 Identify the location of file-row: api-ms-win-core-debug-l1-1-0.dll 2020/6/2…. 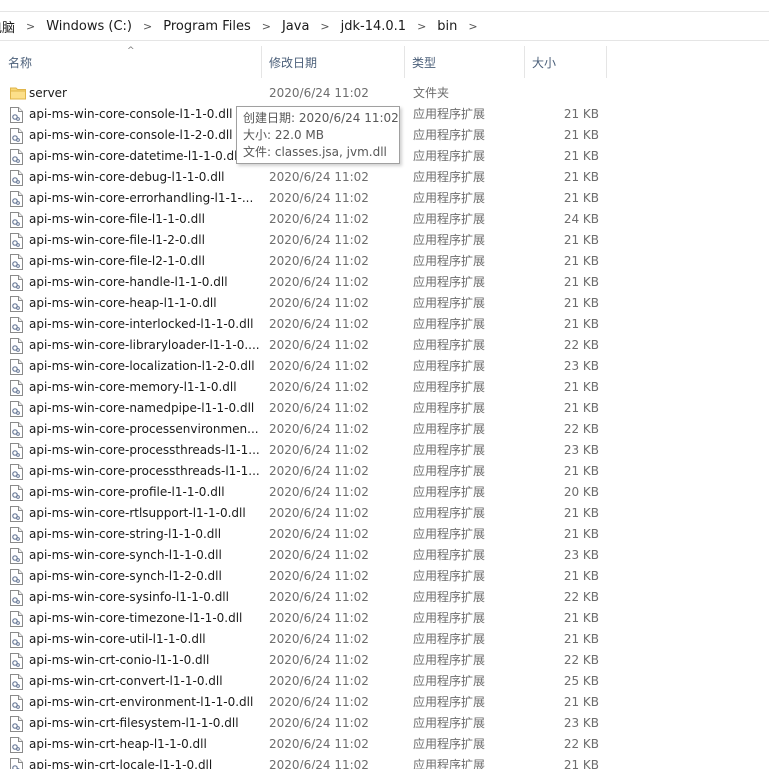
(384, 177).